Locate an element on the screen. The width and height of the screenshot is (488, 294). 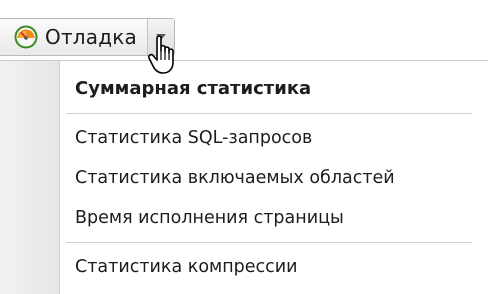
menu-icon-gutter is located at coordinates (30, 177).